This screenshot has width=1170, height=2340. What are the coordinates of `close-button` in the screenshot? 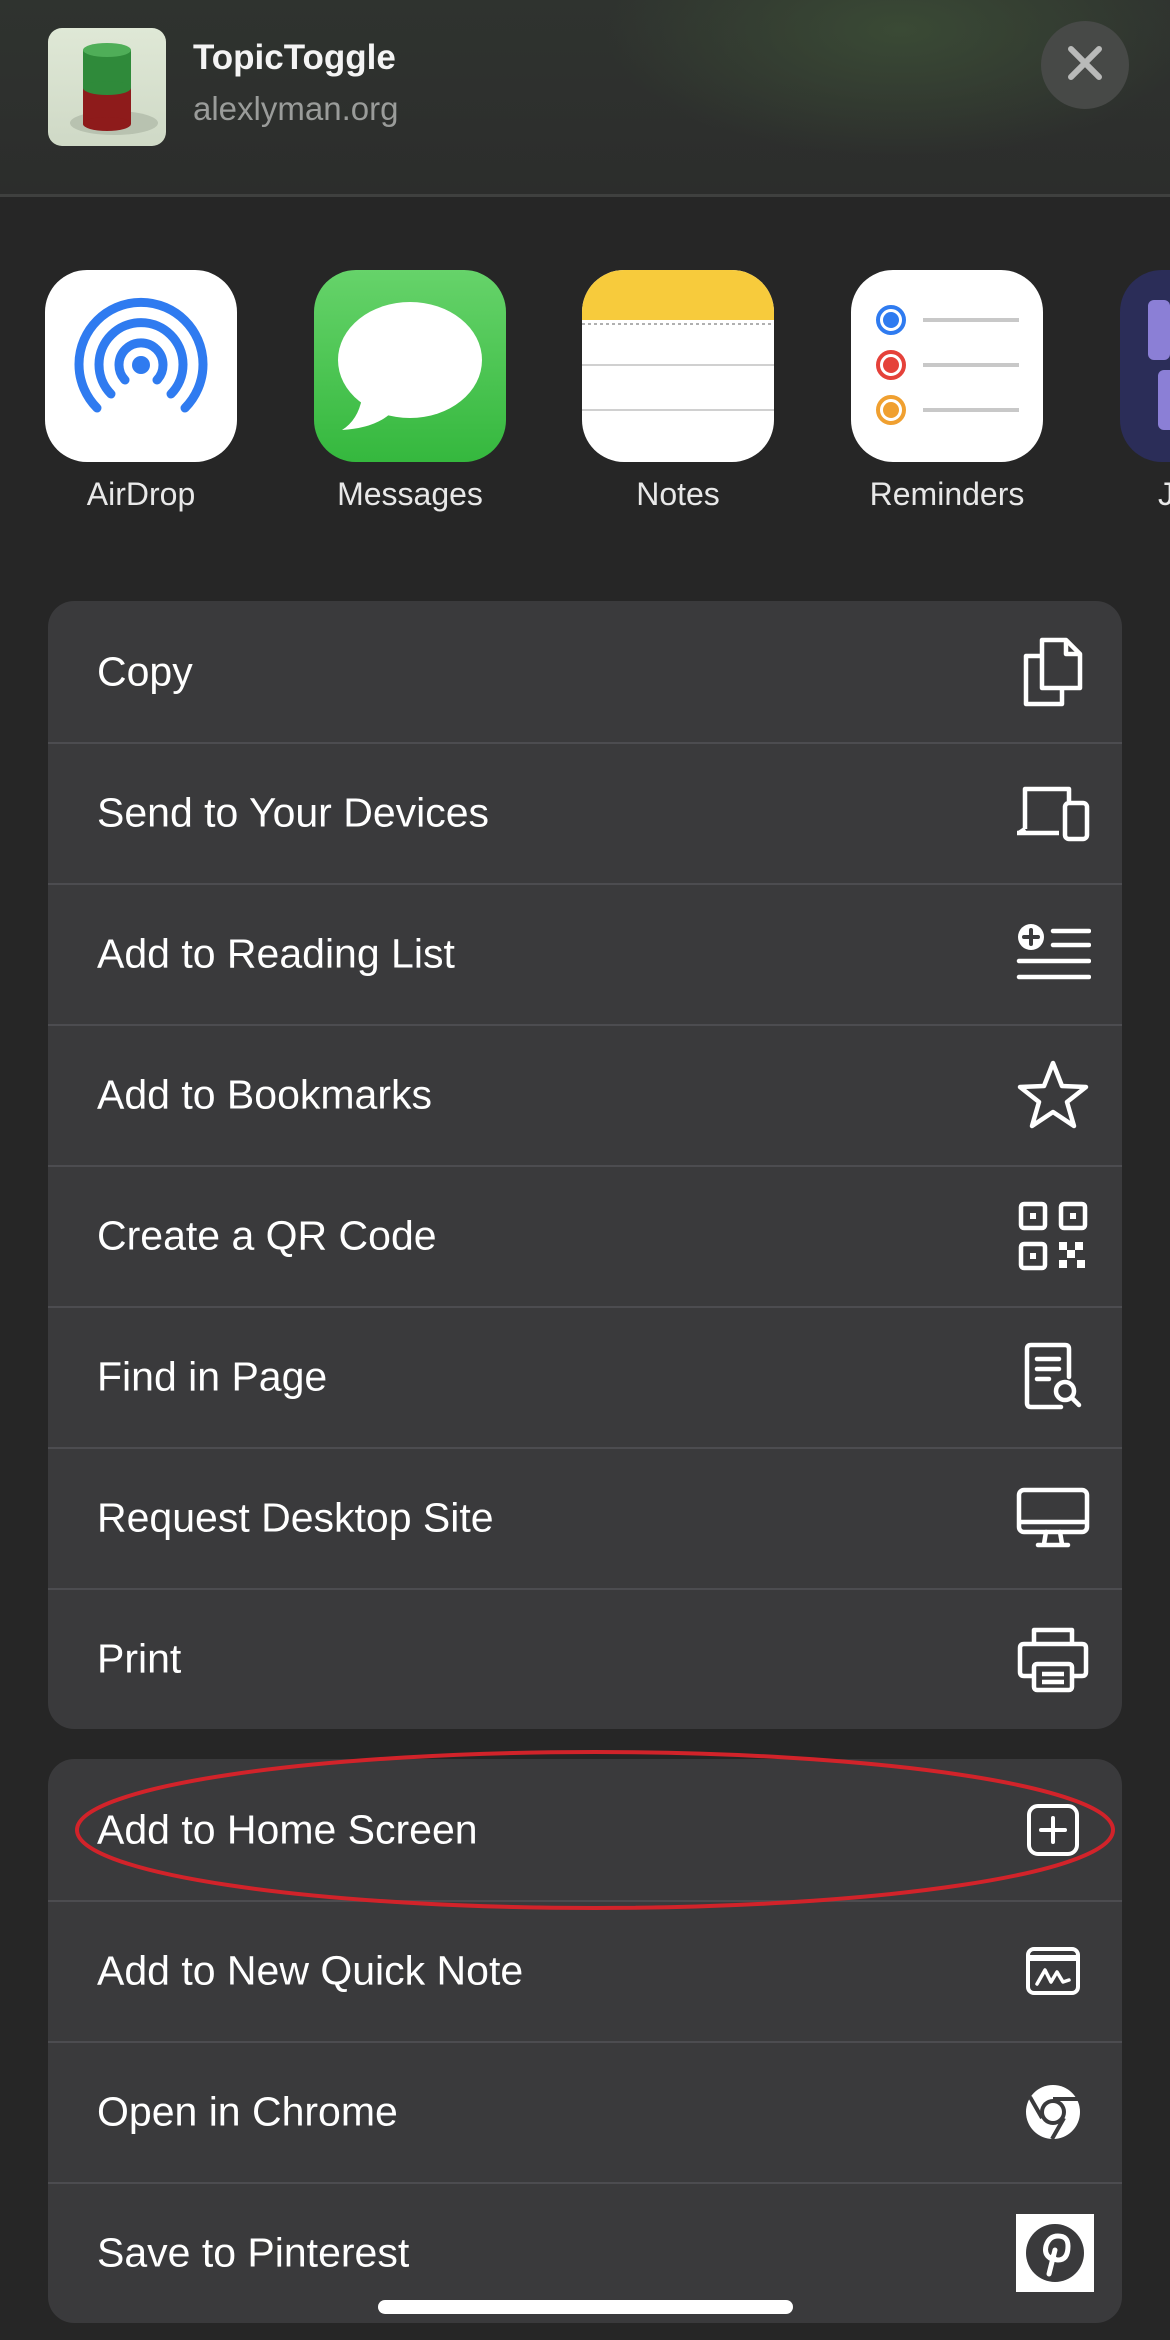 It's located at (1085, 65).